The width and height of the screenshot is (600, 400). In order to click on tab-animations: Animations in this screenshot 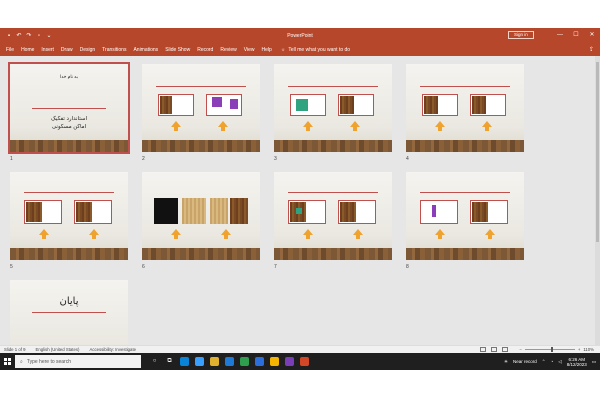, I will do `click(145, 50)`.